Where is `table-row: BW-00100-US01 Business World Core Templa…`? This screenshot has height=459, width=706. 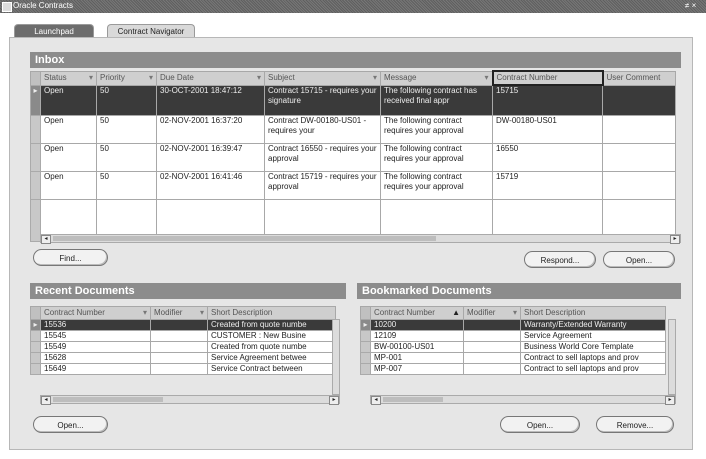
table-row: BW-00100-US01 Business World Core Templa… is located at coordinates (513, 347).